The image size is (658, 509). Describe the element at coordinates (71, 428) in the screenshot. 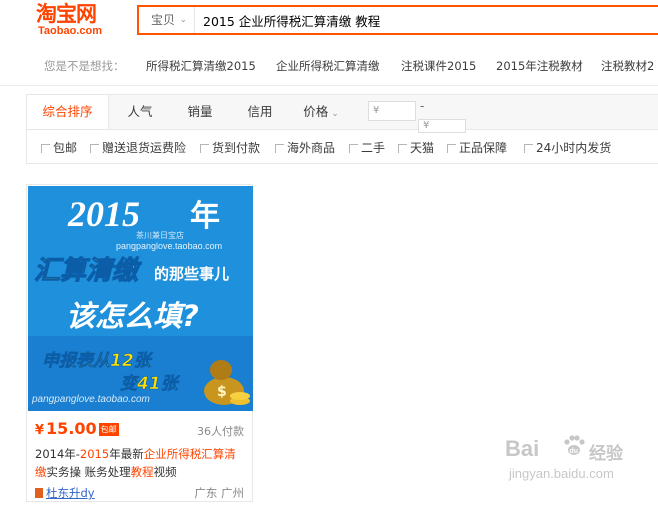

I see `price-value: 15.00` at that location.